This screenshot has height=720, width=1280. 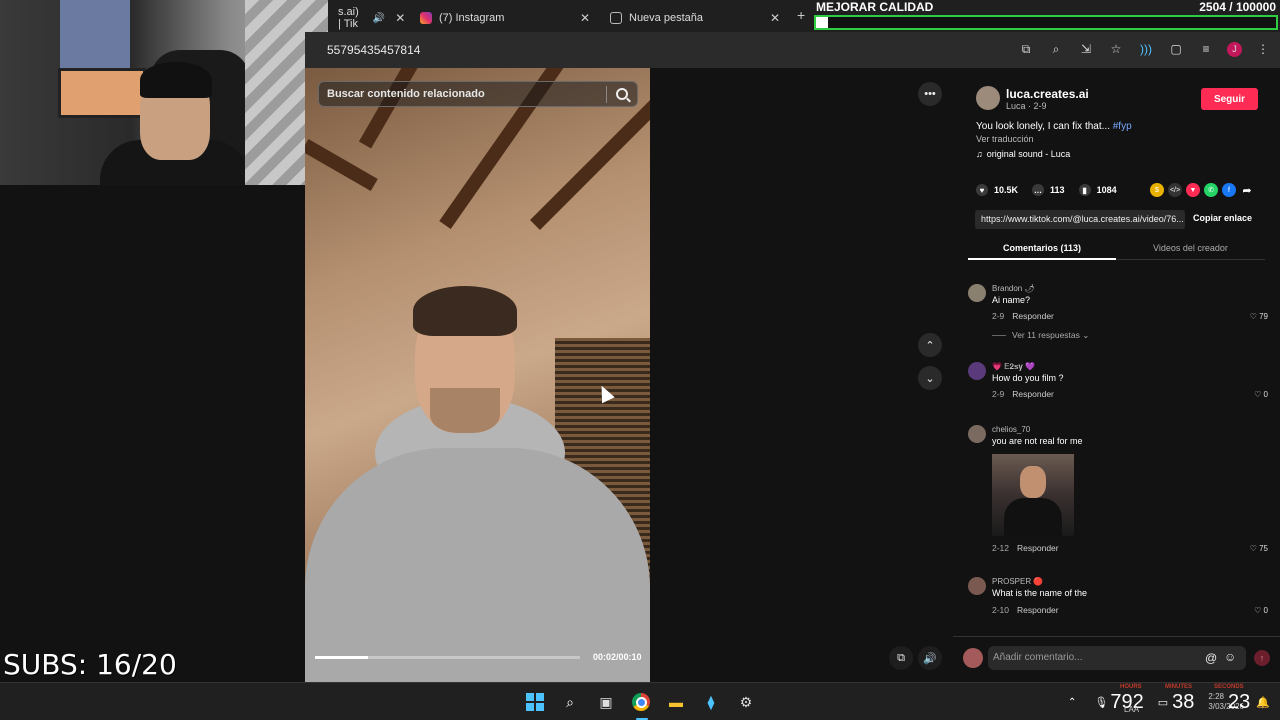 I want to click on send-icon: ▼, so click(x=1193, y=190).